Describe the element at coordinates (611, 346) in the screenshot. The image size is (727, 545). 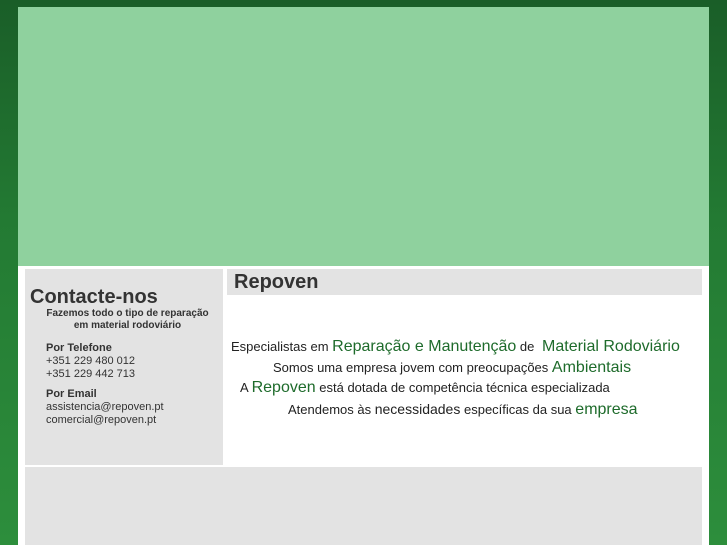
I see `line1-highlight-b: Material Rodoviário` at that location.